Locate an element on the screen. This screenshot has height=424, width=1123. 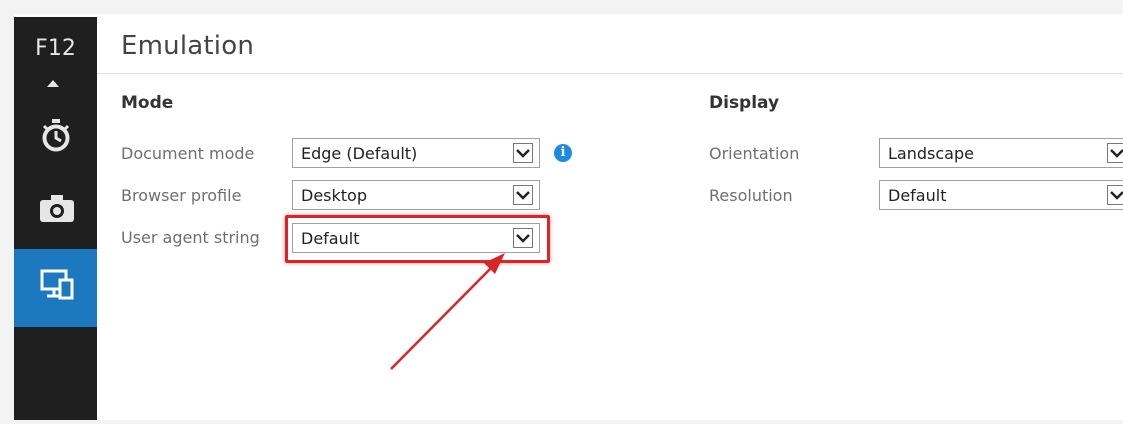
devtools-sidebar: F12 is located at coordinates (55, 218).